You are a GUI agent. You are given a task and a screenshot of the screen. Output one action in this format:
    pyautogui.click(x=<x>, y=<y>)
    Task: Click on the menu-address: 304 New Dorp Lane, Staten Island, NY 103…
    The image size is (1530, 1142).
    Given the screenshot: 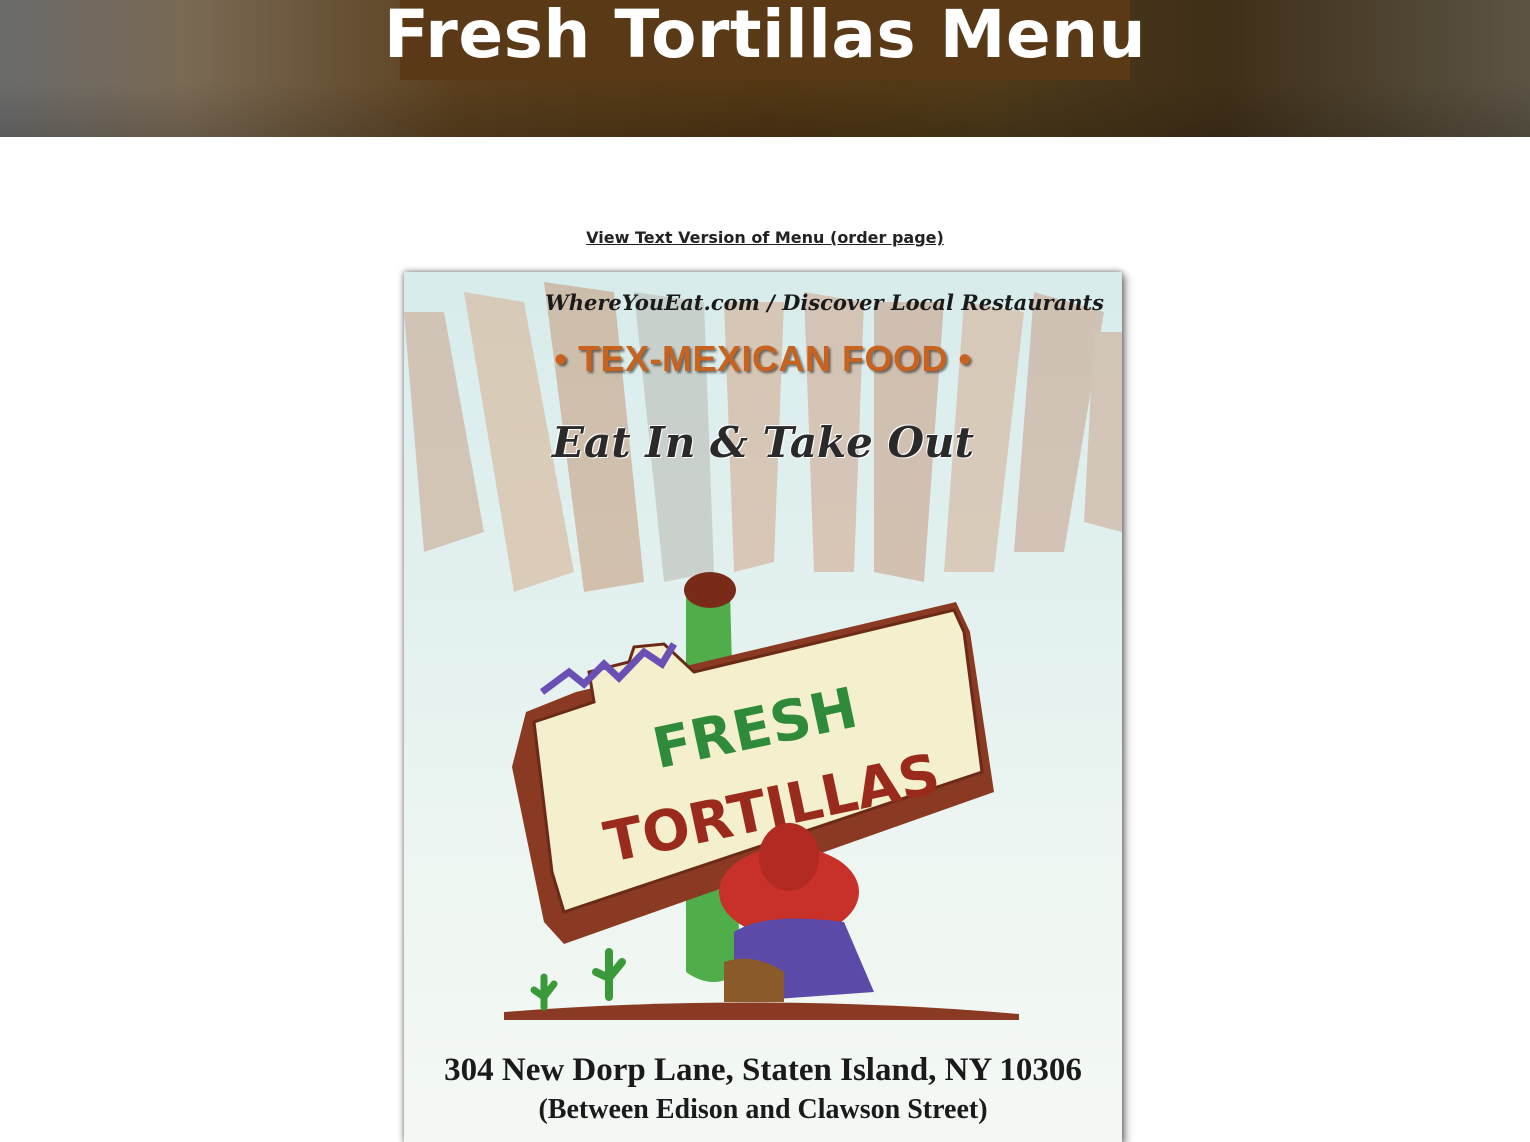 What is the action you would take?
    pyautogui.click(x=763, y=1070)
    